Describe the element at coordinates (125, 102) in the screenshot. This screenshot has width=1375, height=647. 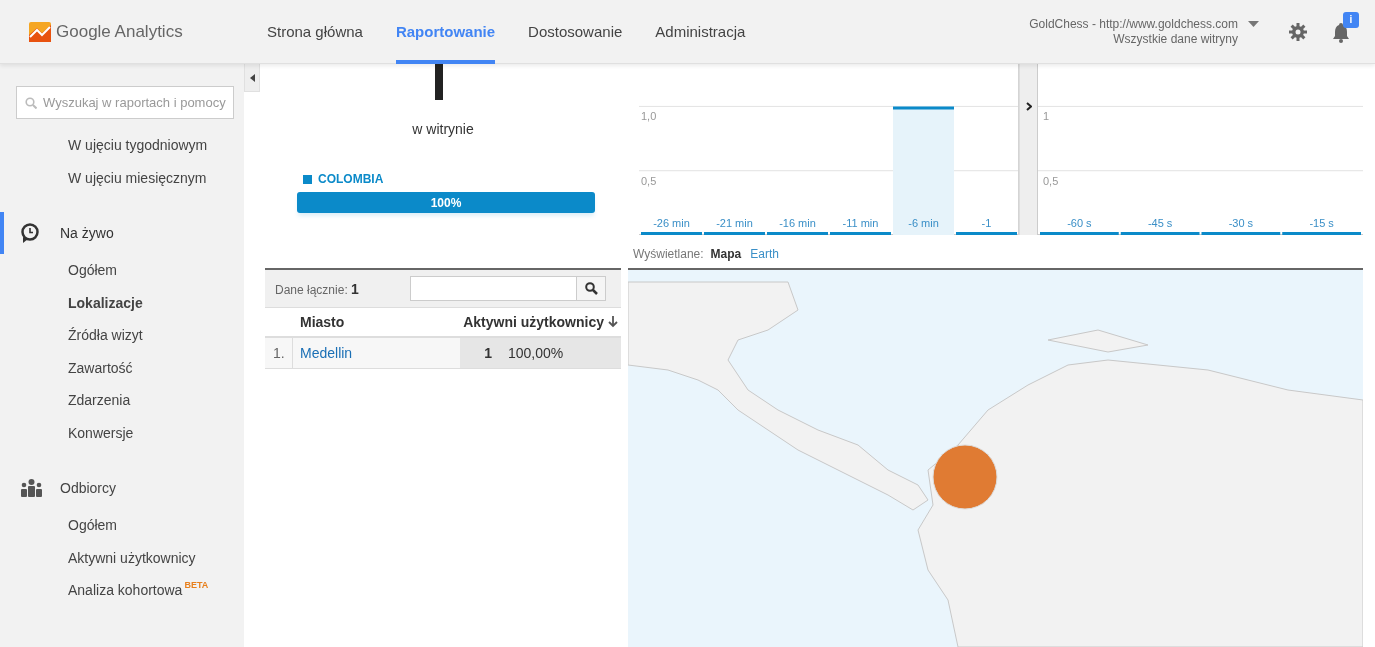
I see `search-field: Wyszukaj w raportach i pomocy` at that location.